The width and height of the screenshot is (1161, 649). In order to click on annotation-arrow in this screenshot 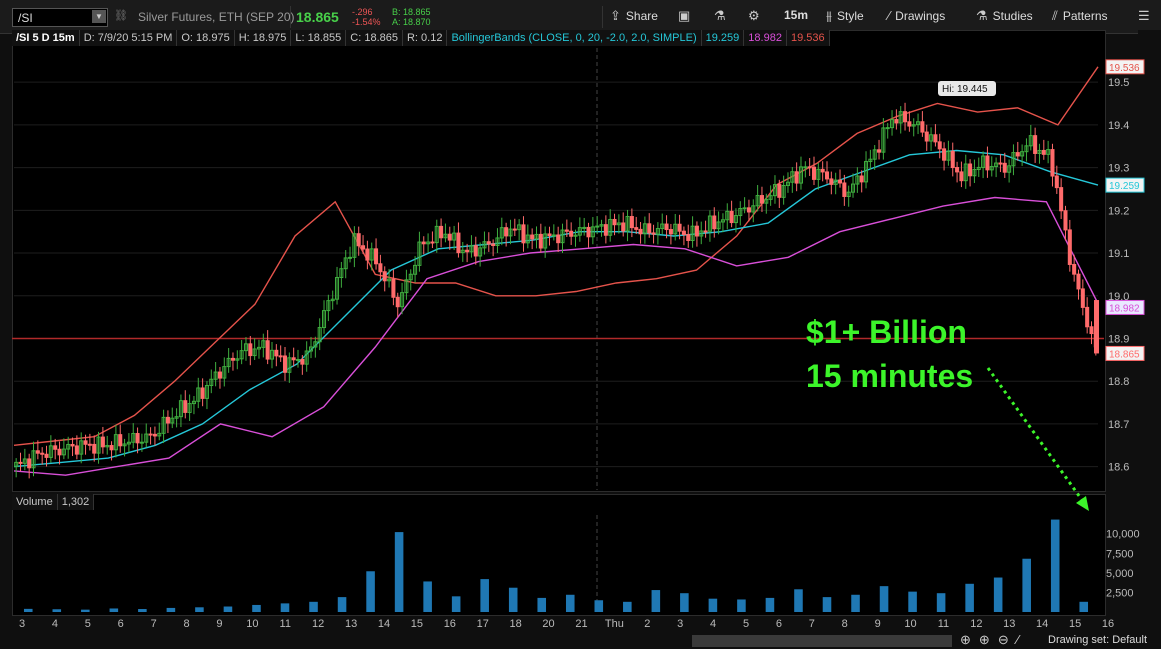, I will do `click(1035, 434)`.